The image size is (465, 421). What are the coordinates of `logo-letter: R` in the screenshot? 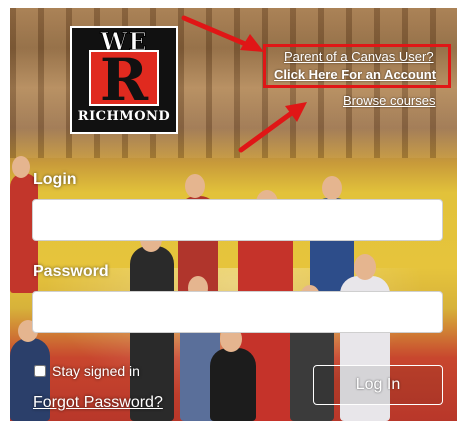 It's located at (124, 79).